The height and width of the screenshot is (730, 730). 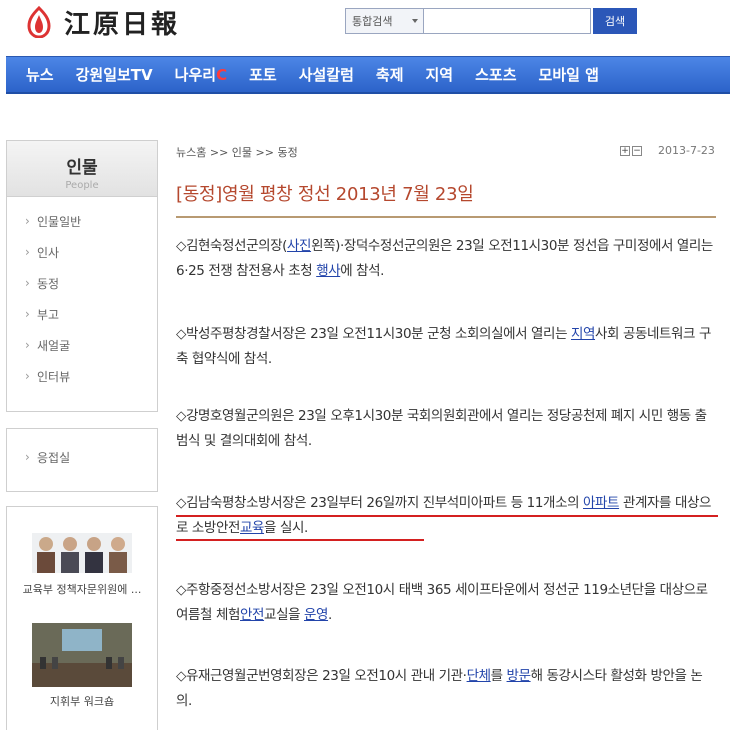 I want to click on sidebar-extra-menu: 응접실, so click(x=82, y=453).